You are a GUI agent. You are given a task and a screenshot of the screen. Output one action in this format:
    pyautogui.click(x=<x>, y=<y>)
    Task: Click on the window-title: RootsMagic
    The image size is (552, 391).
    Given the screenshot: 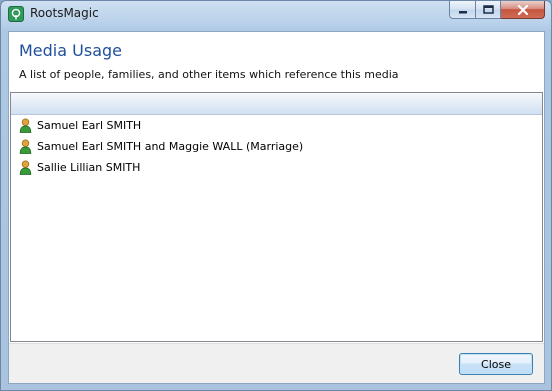 What is the action you would take?
    pyautogui.click(x=64, y=13)
    